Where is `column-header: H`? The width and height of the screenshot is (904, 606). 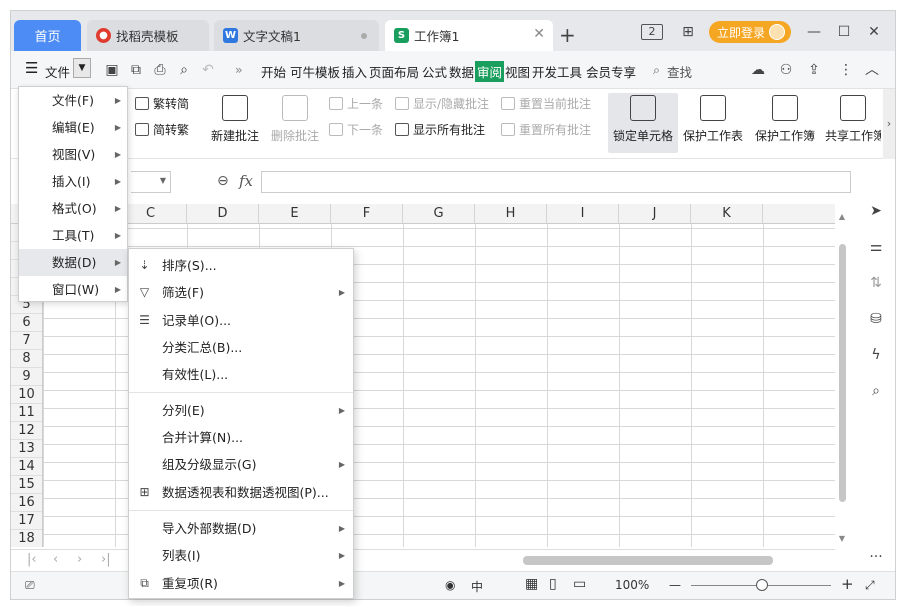 column-header: H is located at coordinates (511, 213).